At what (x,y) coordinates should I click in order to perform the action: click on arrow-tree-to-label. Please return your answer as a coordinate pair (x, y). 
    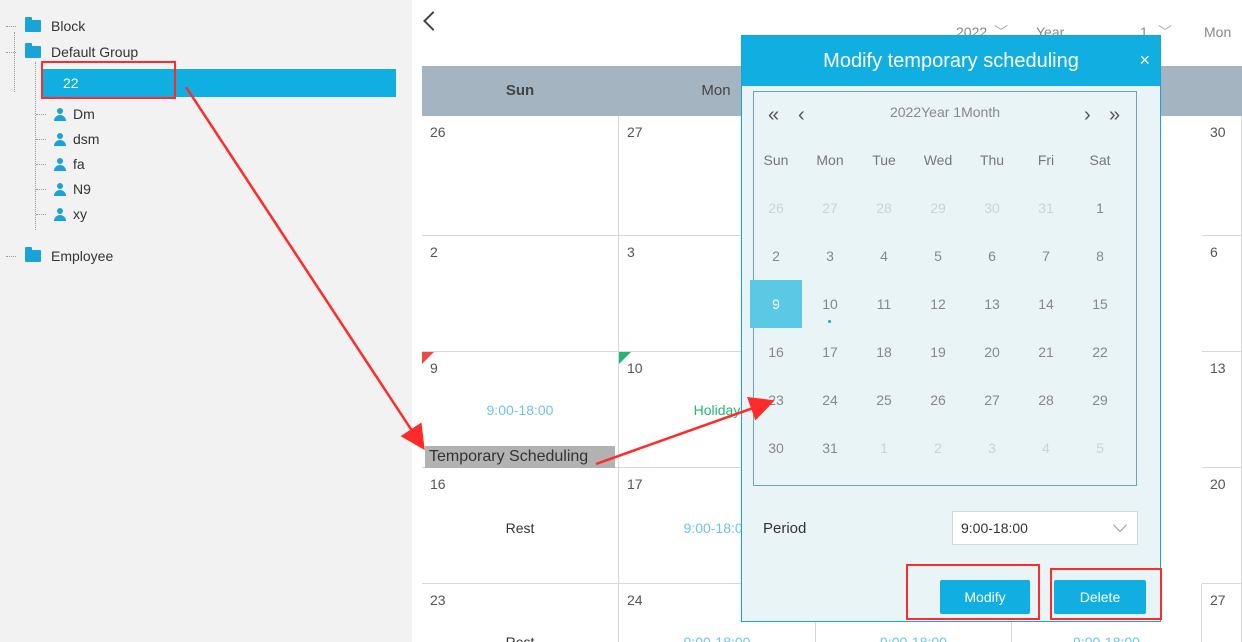
    Looking at the image, I should click on (304, 268).